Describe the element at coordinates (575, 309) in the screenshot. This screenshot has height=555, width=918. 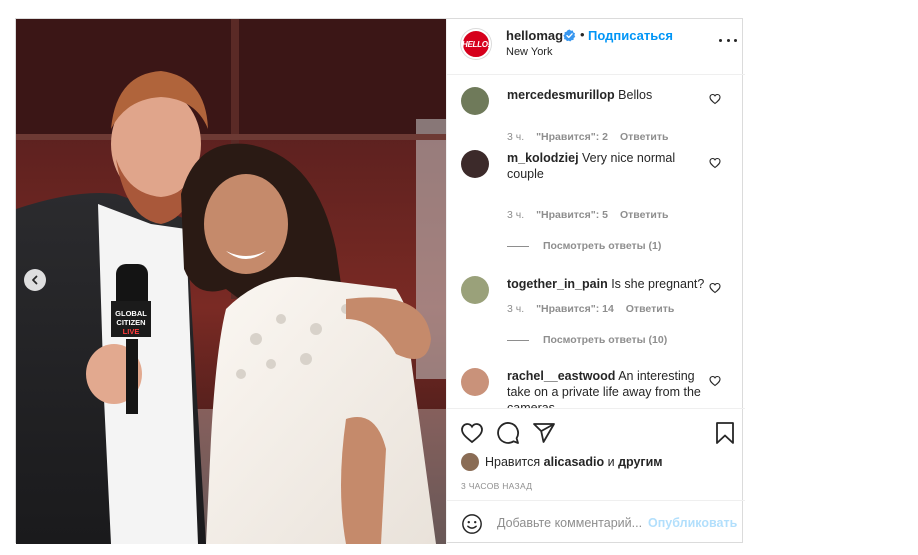
I see `comment-likes-count: "Нравится": 14` at that location.